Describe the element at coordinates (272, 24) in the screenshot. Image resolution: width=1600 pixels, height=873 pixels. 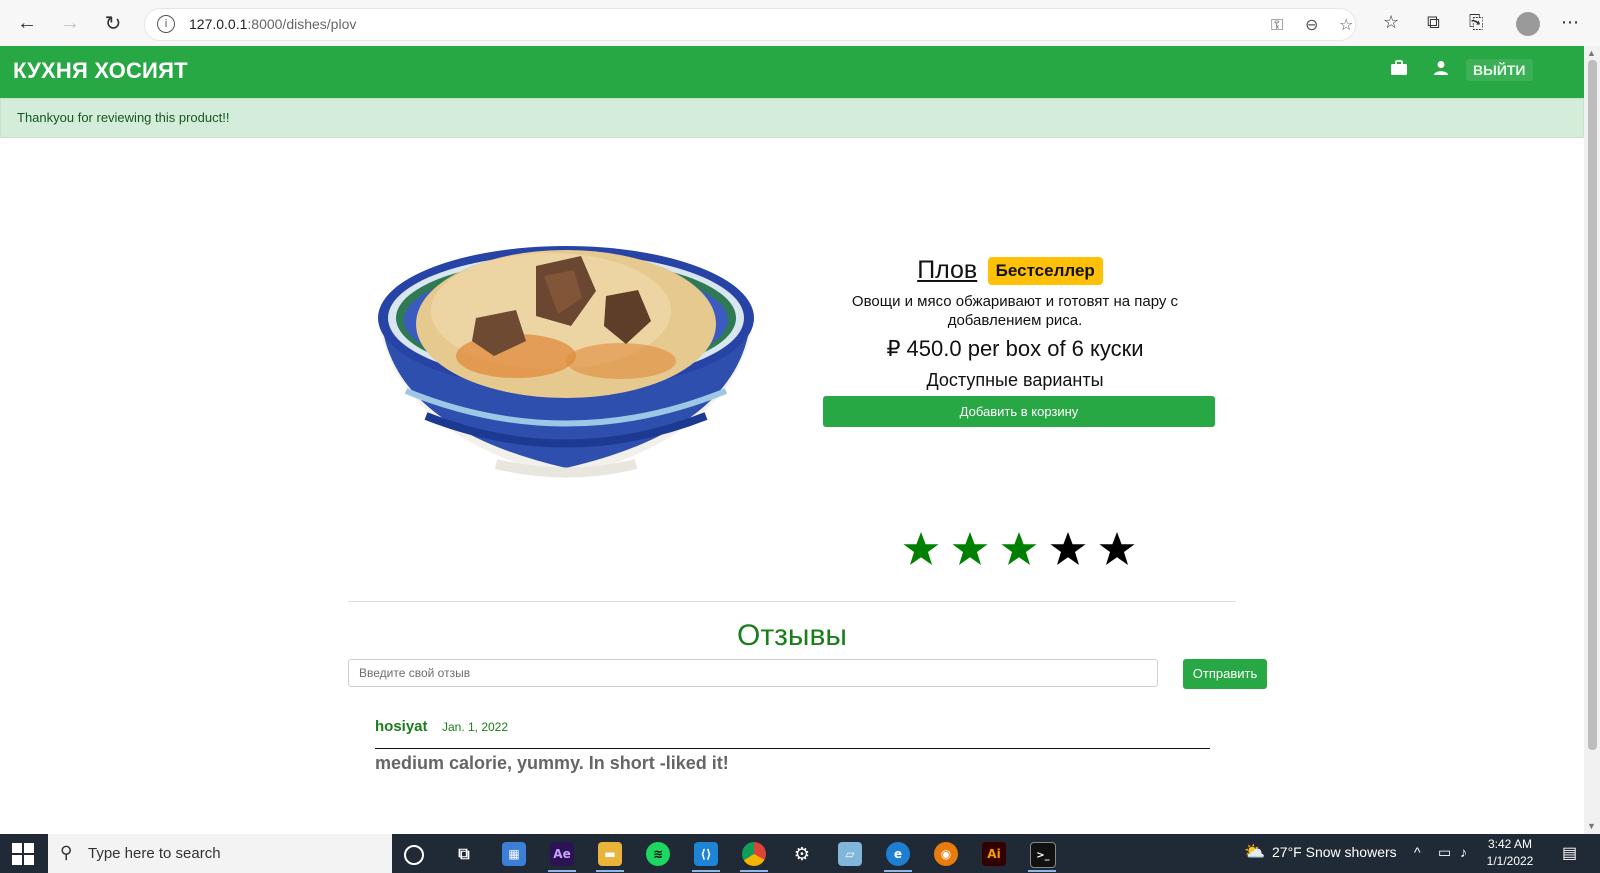
I see `url-text: 127.0.0.1:8000/dishes/plov` at that location.